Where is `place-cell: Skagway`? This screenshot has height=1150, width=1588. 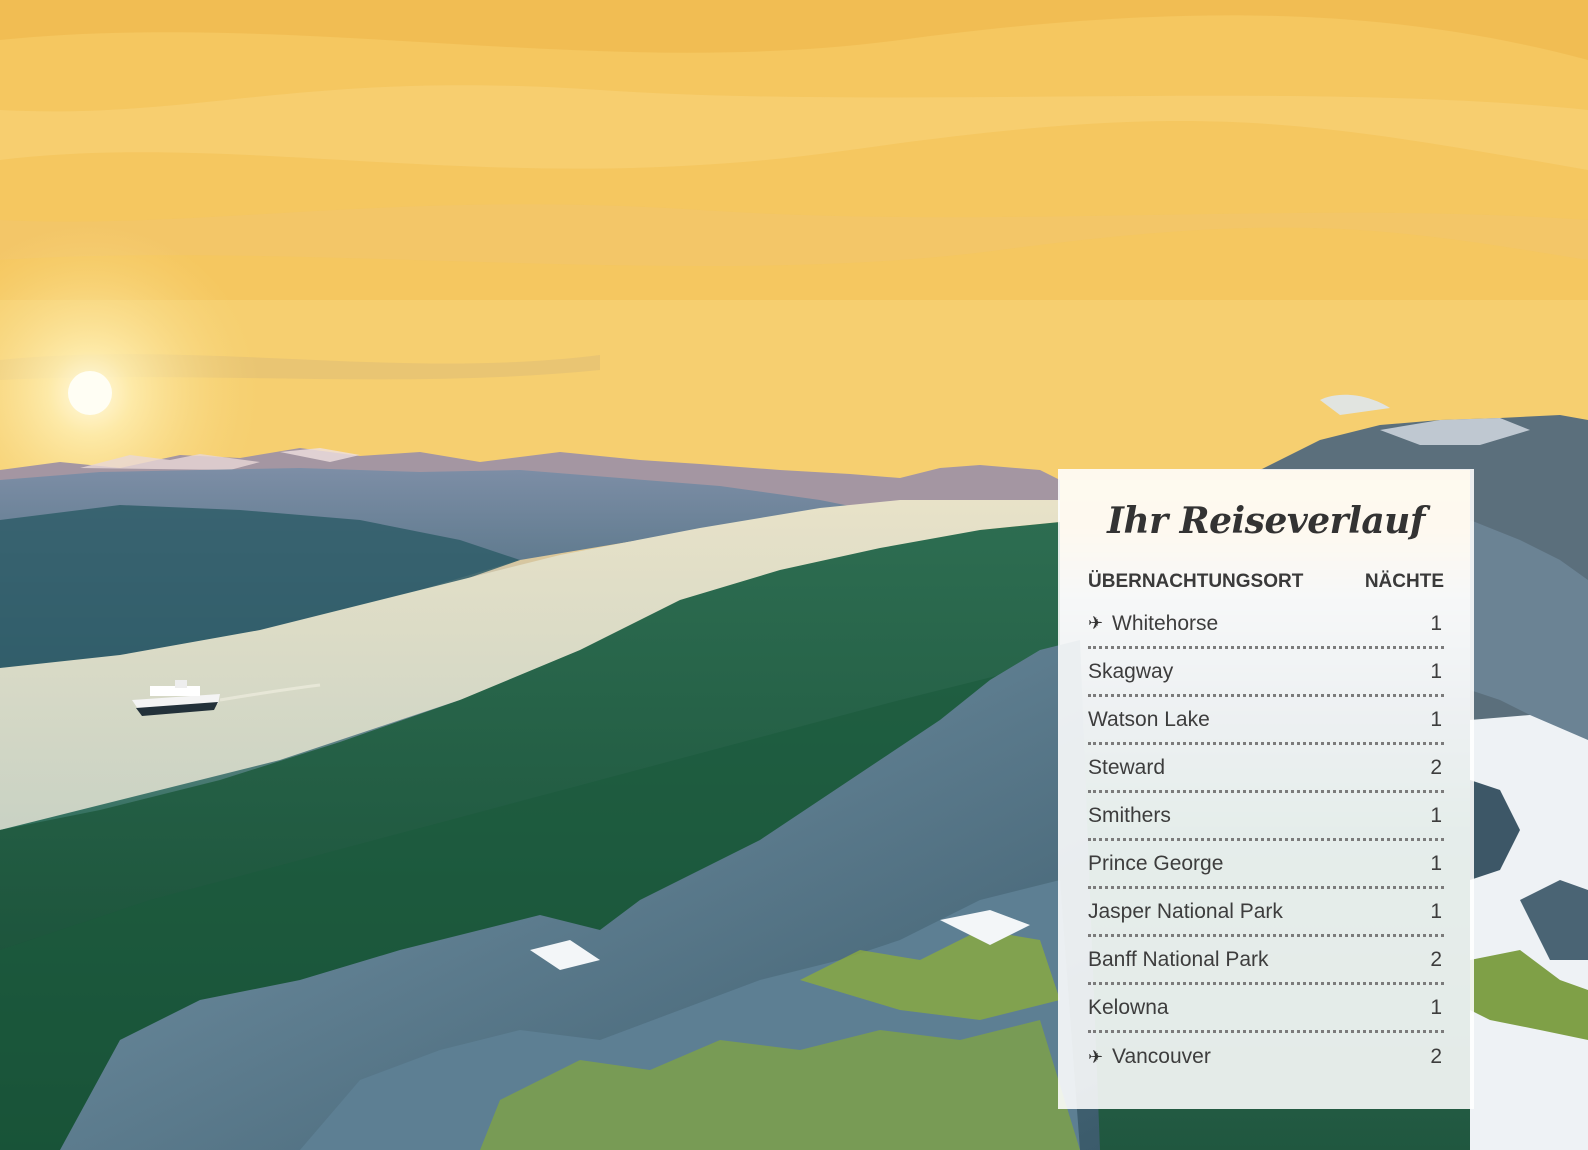
place-cell: Skagway is located at coordinates (1130, 672).